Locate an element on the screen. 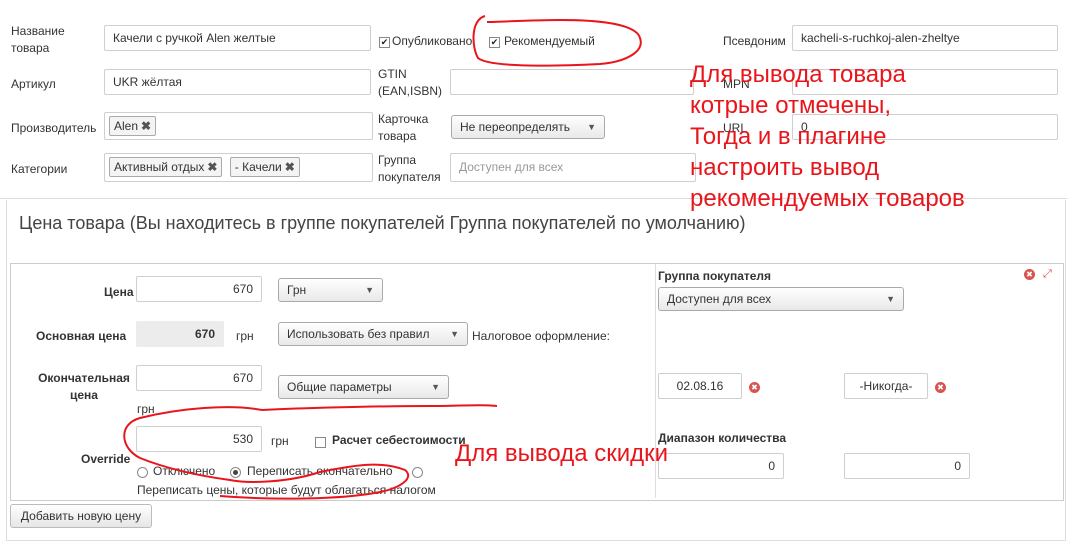  cost-calc-label: Расчет себестоимости is located at coordinates (399, 440).